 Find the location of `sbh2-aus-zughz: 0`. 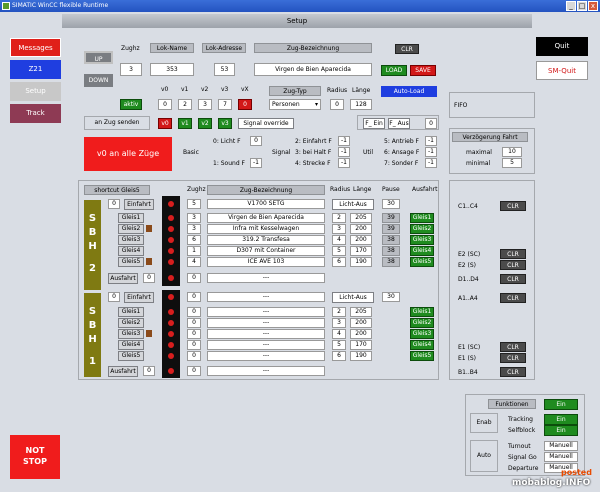

sbh2-aus-zughz: 0 is located at coordinates (194, 278).